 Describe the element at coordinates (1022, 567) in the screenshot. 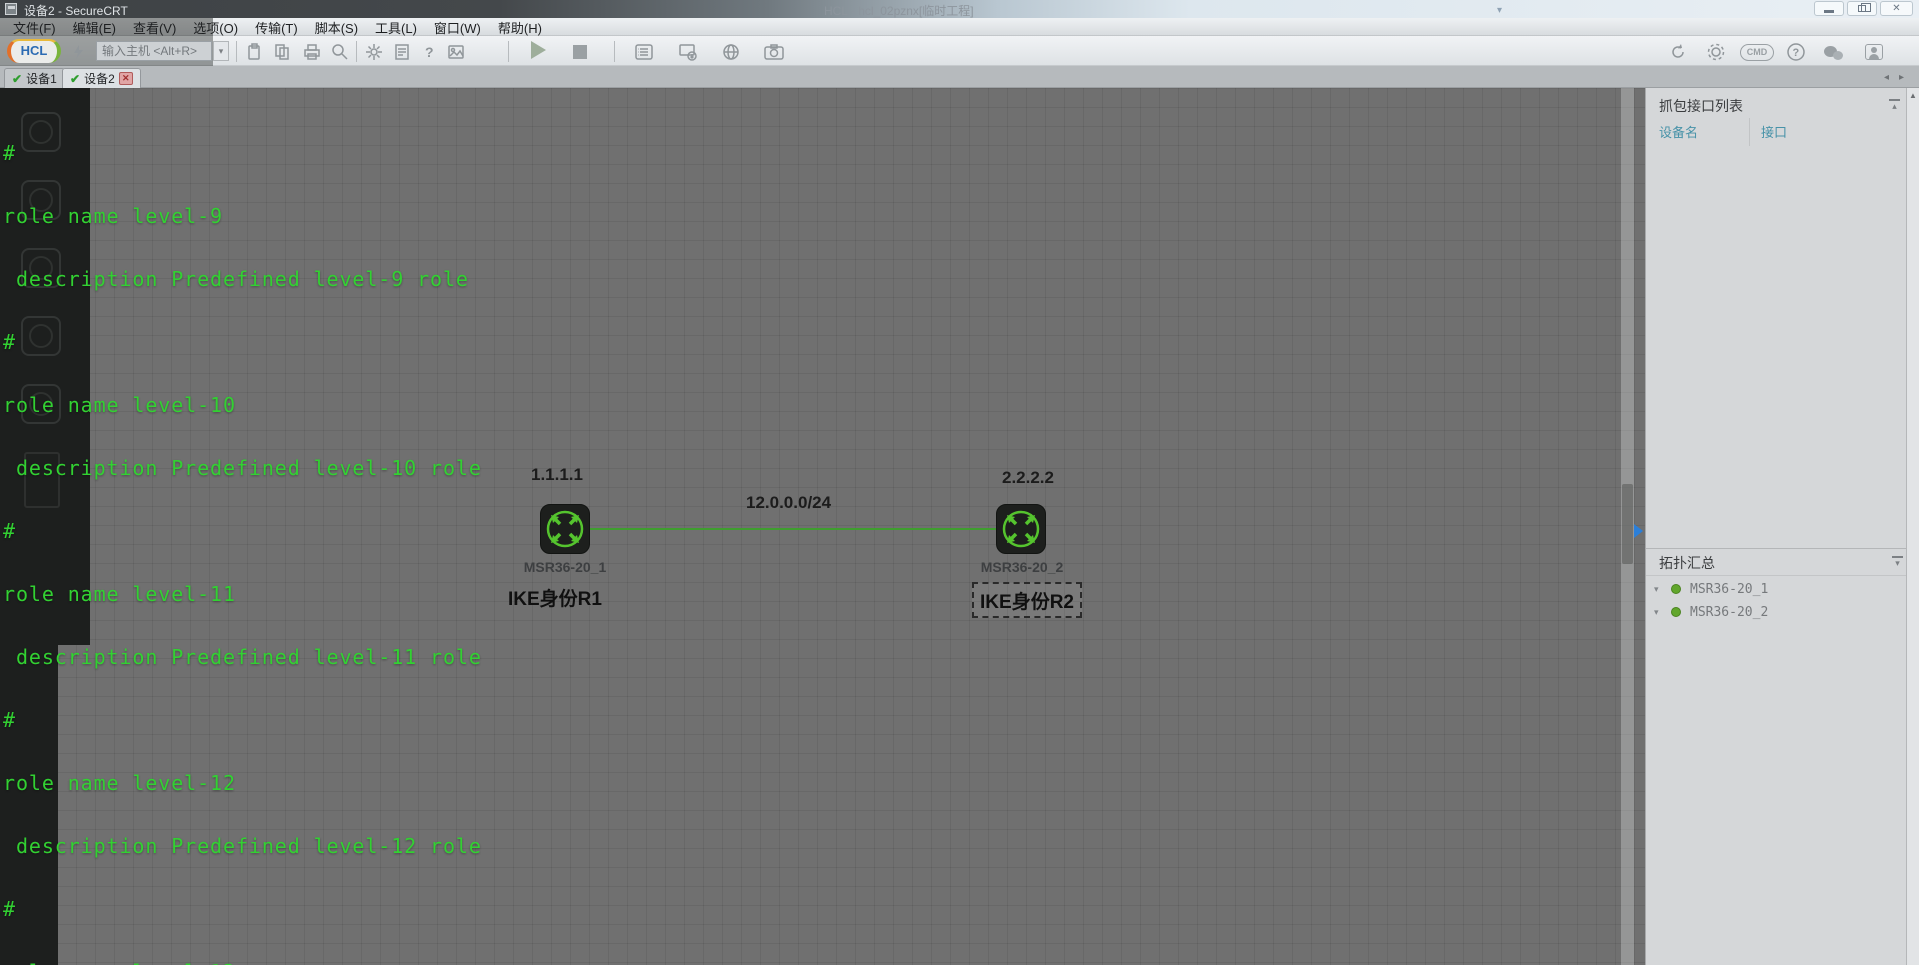

I see `node2-name-label: MSR36-20_2` at that location.